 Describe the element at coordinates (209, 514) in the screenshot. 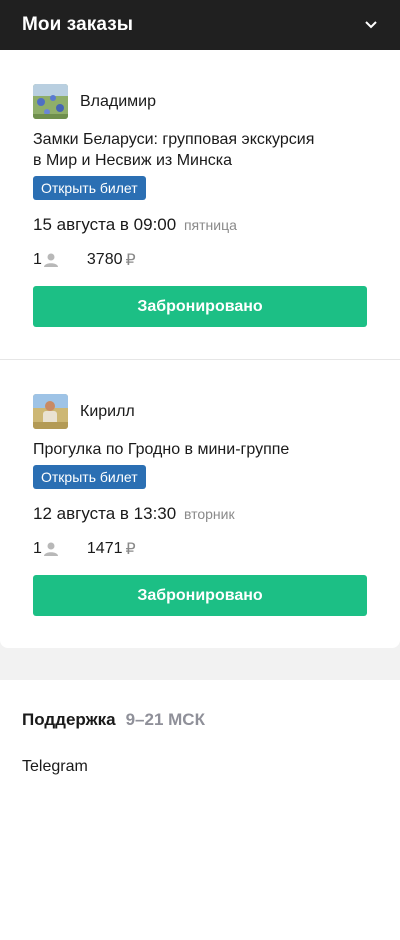

I see `weekday-text: вторник` at that location.